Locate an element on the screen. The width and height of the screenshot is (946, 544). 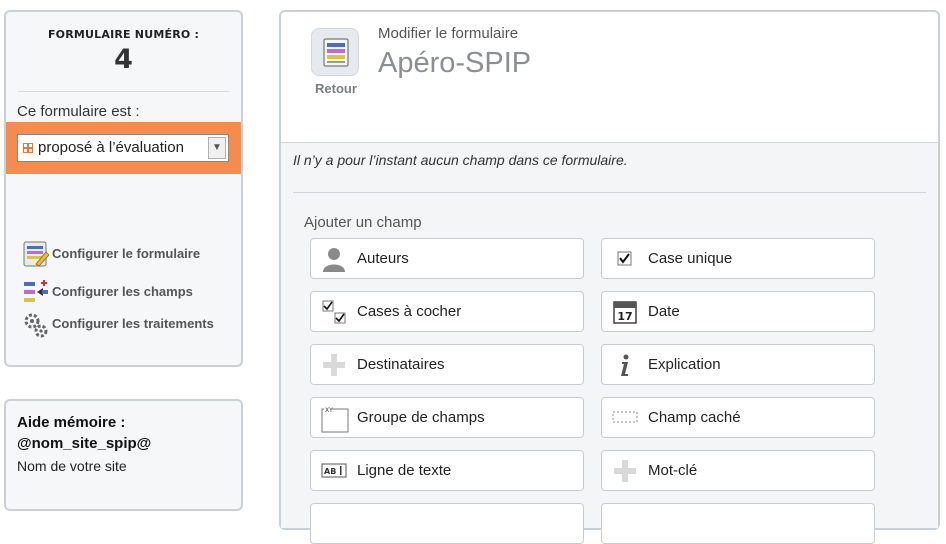
aide-title: Aide mémoire : is located at coordinates (71, 422).